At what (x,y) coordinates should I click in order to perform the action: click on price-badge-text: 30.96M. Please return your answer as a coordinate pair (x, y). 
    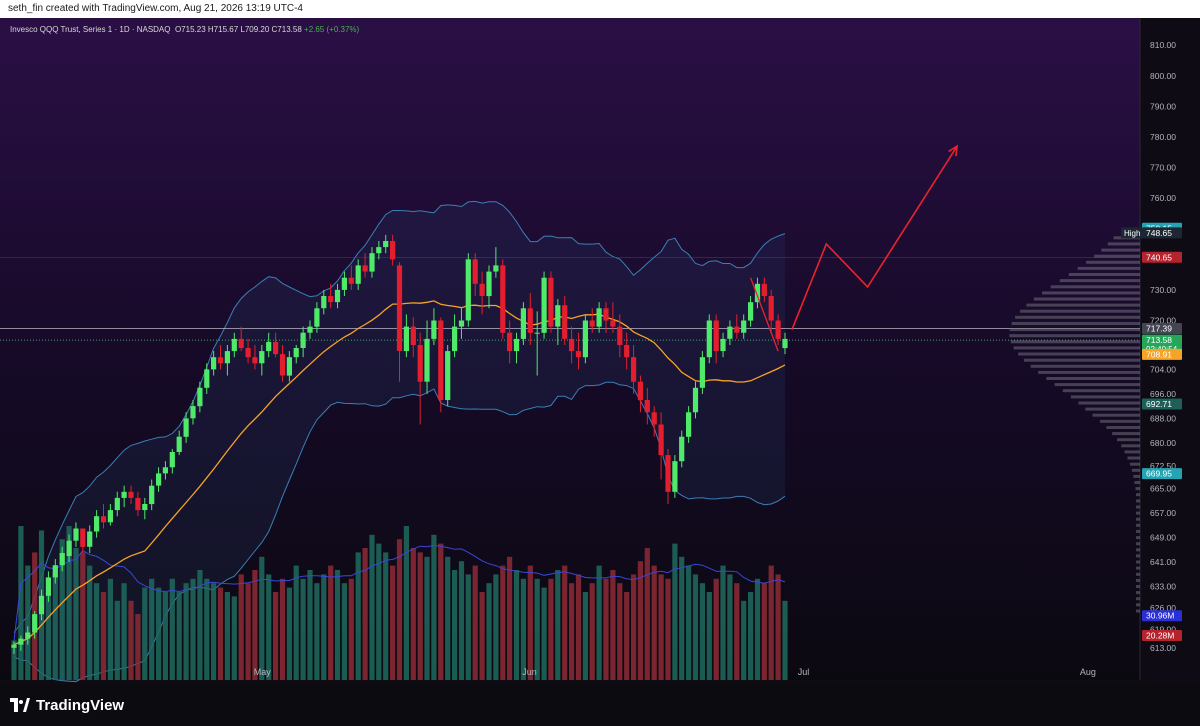
    Looking at the image, I should click on (1160, 616).